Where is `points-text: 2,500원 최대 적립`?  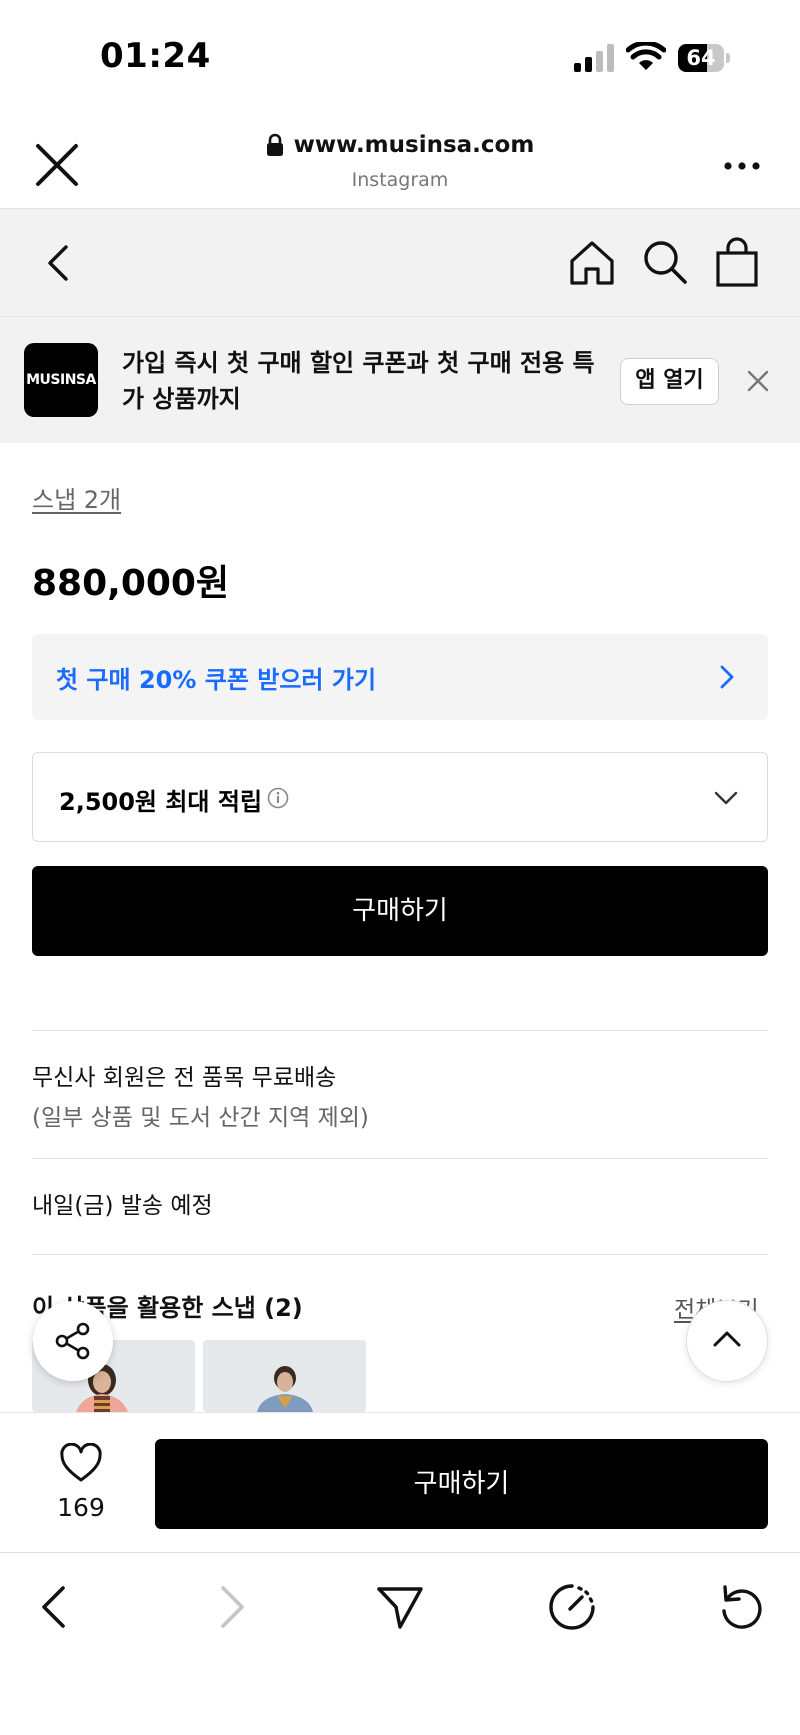 points-text: 2,500원 최대 적립 is located at coordinates (161, 802).